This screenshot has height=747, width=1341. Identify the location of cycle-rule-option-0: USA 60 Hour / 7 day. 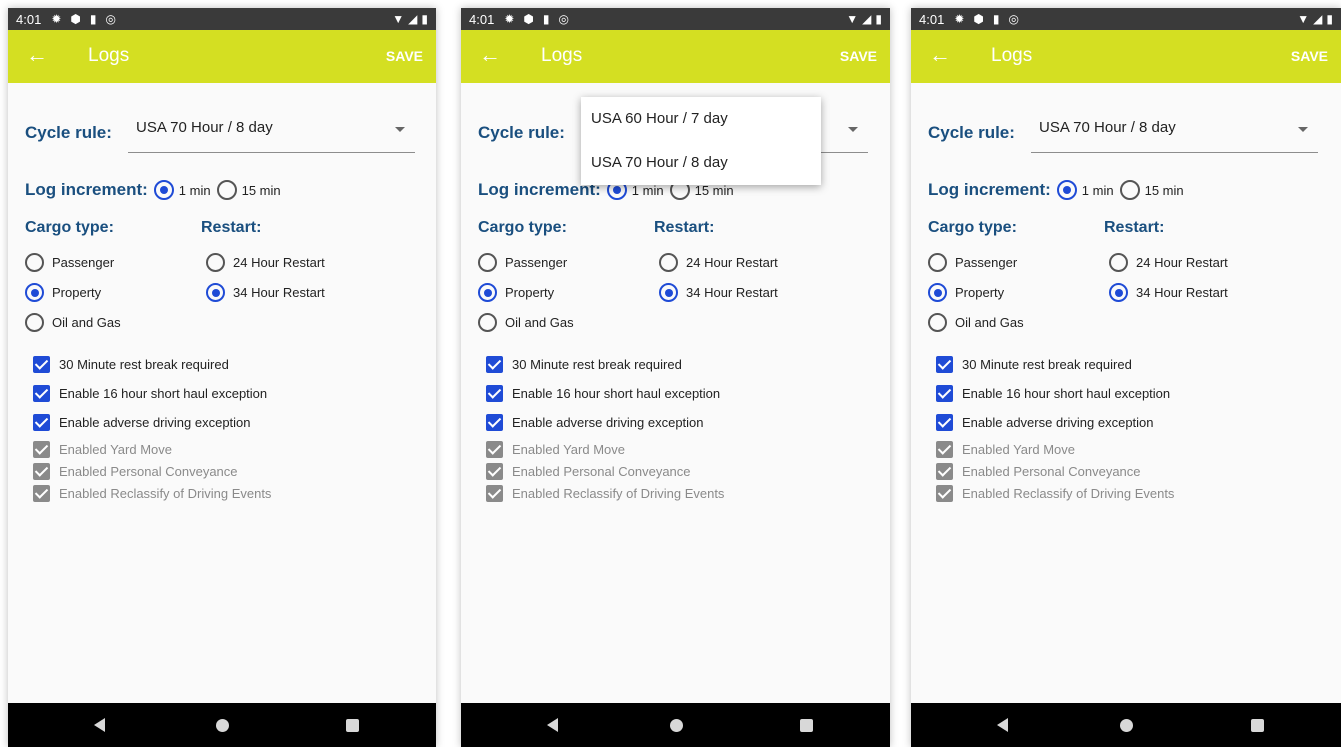
(701, 119).